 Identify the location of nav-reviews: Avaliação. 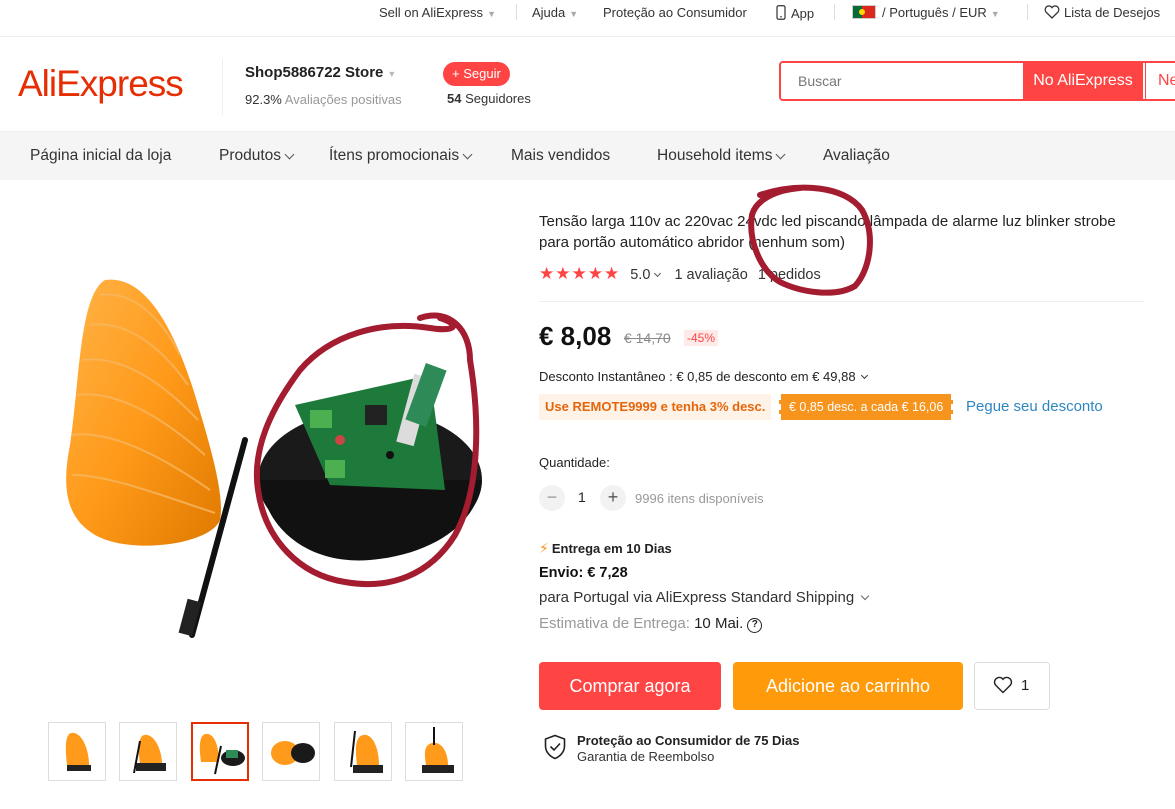
(856, 156).